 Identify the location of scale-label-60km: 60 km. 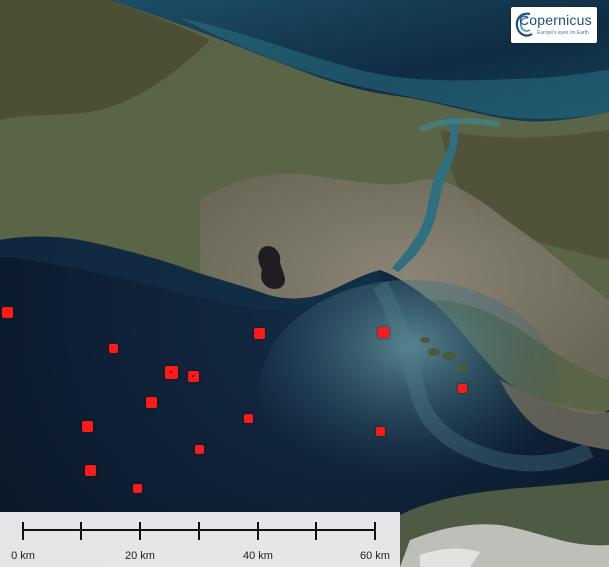
(375, 556).